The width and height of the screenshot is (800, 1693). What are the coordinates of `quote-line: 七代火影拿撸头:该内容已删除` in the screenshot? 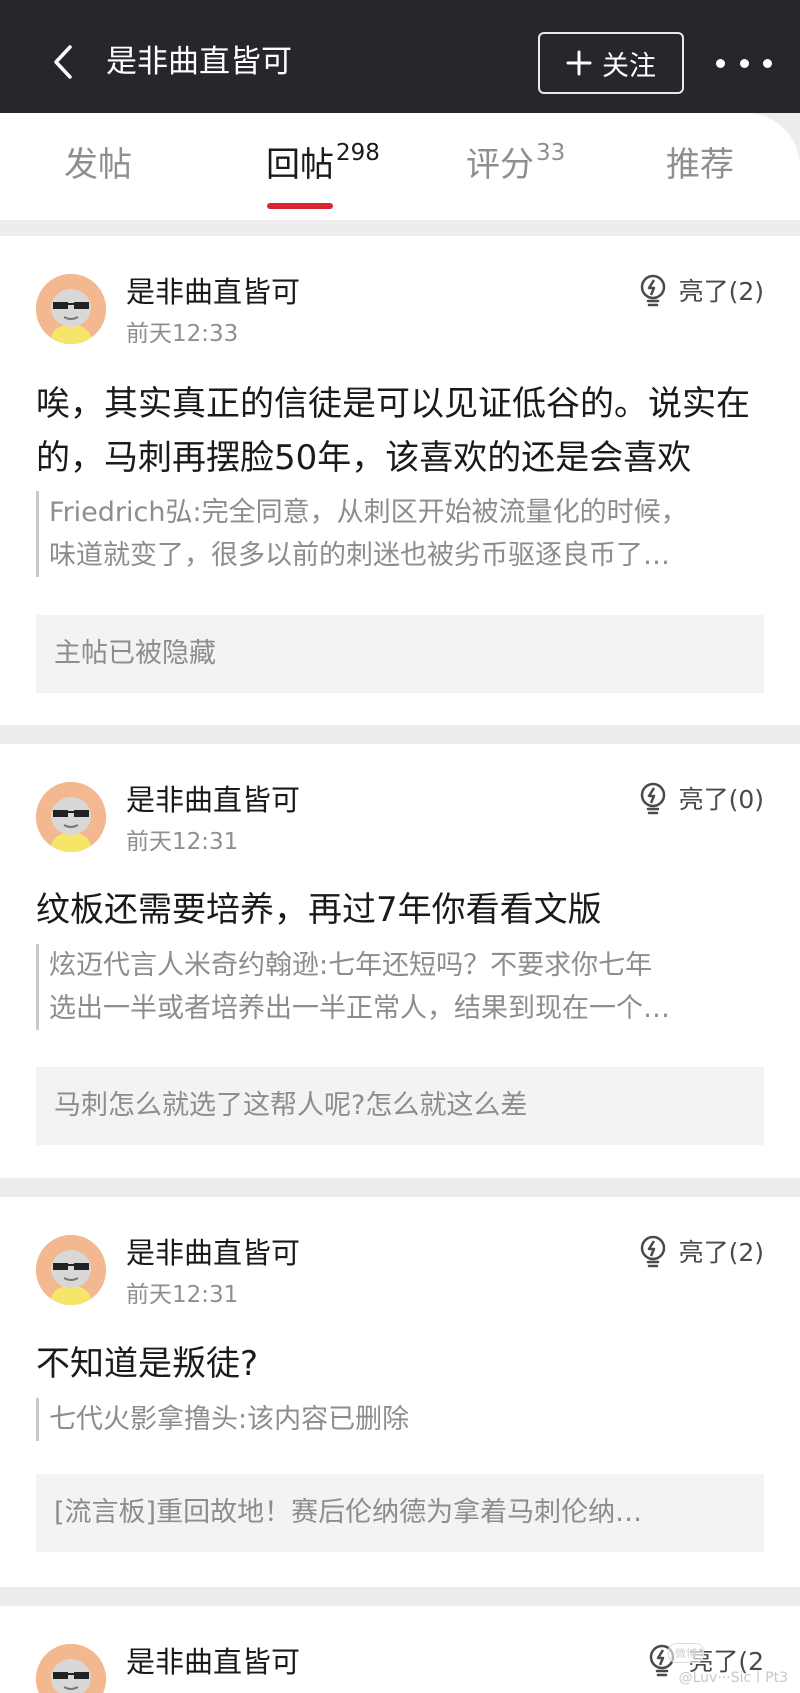 It's located at (229, 1419).